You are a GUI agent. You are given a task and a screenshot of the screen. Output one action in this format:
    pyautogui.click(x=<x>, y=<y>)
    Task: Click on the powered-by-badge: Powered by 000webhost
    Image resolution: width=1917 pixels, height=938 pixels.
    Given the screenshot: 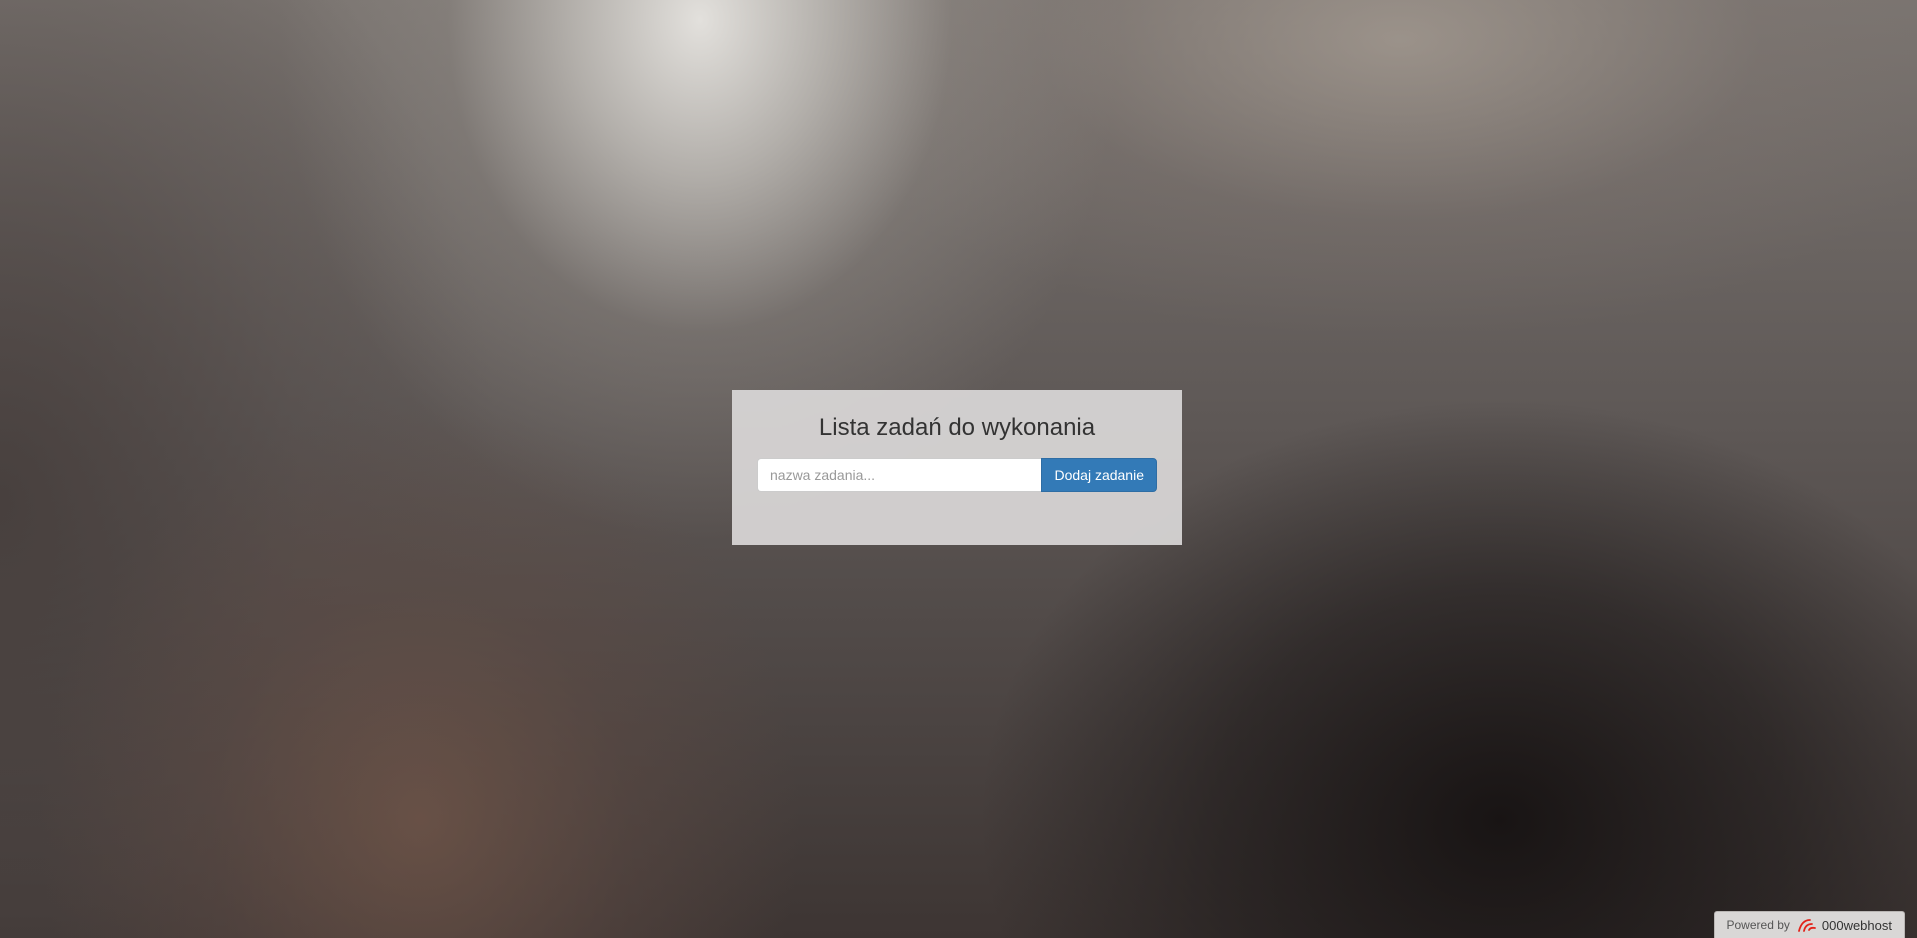 What is the action you would take?
    pyautogui.click(x=1809, y=924)
    